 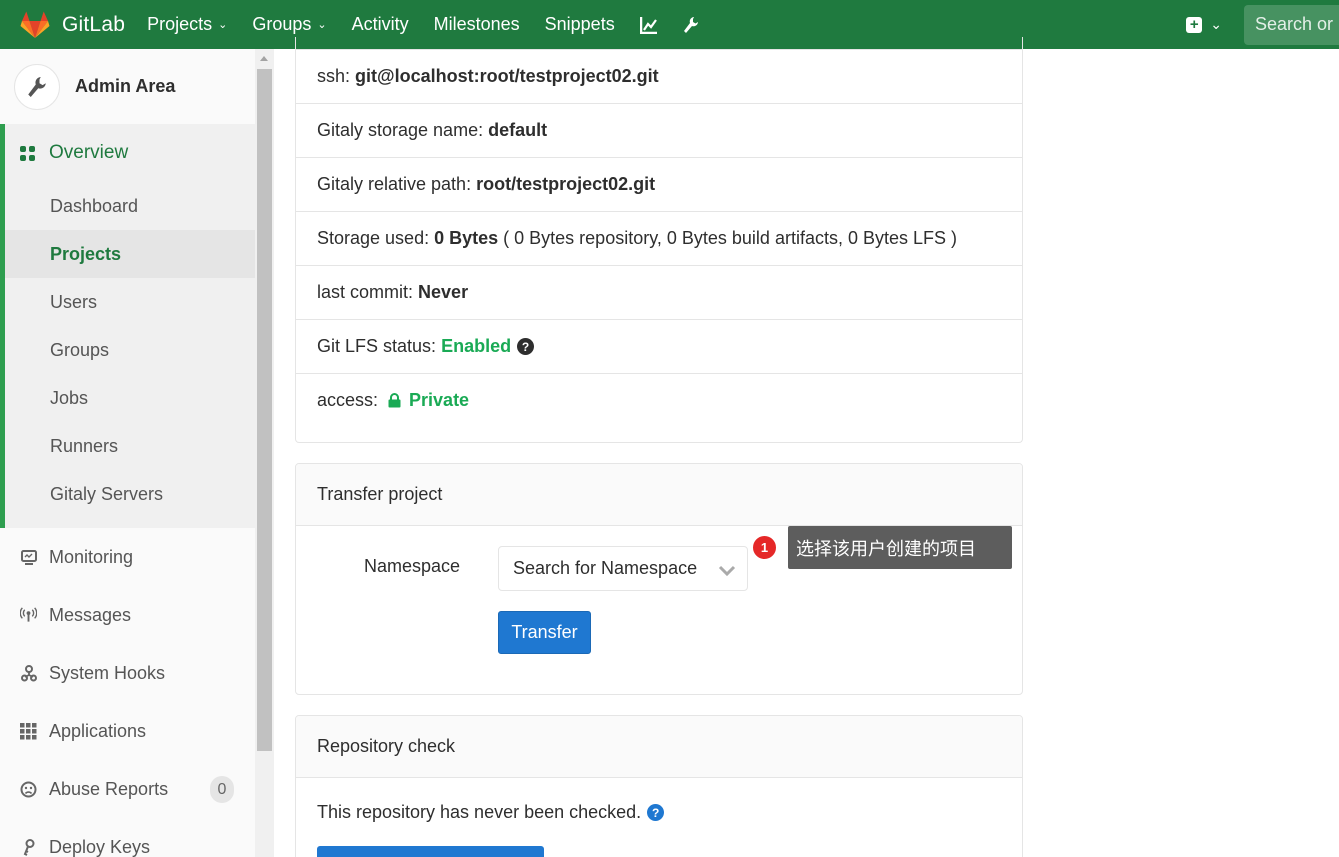 I want to click on gitlab-home-link: GitLab, so click(x=72, y=25).